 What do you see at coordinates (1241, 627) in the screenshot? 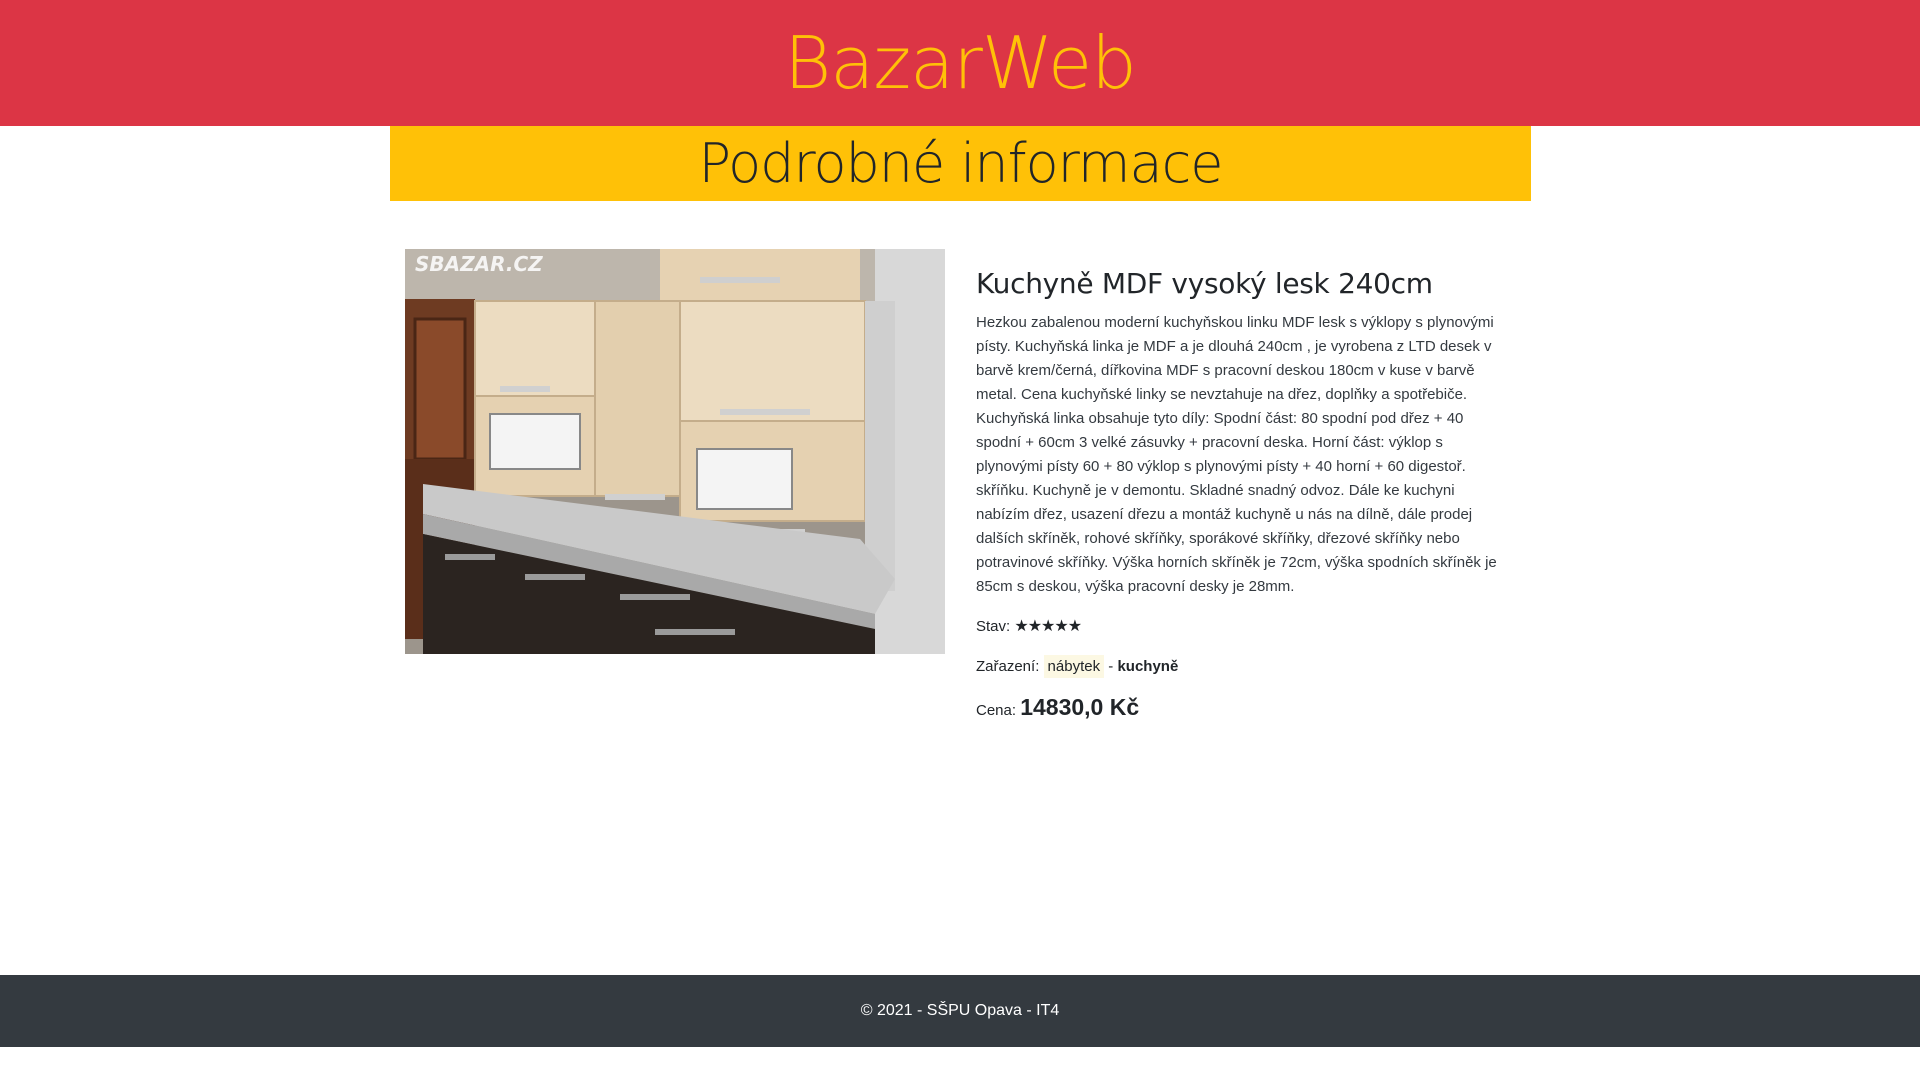
I see `condition-row: Stav: ★★★★★` at bounding box center [1241, 627].